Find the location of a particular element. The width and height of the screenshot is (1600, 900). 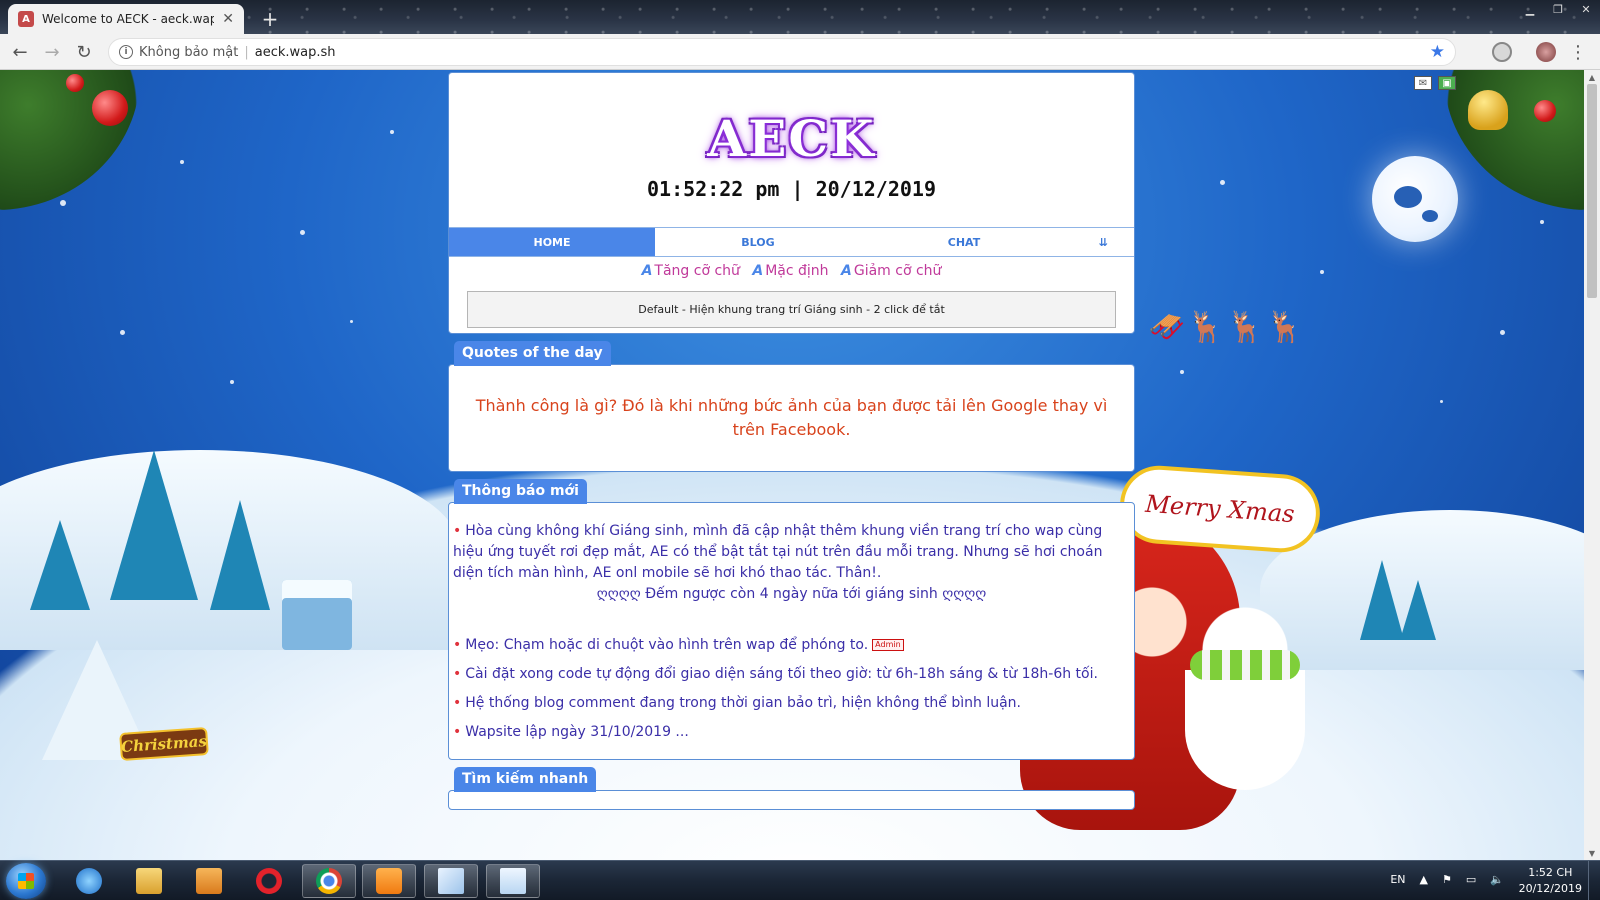

restore-icon: ❐ is located at coordinates (1558, 9).